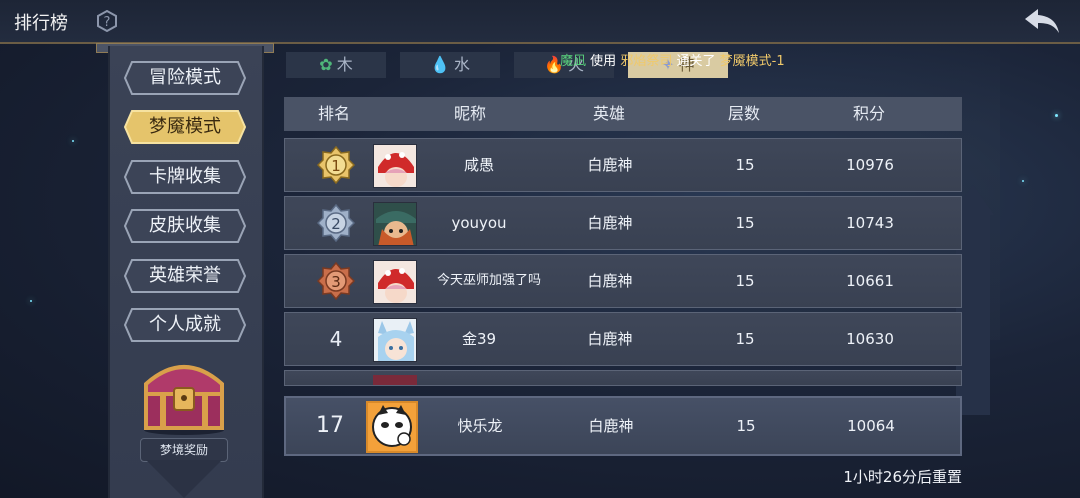 This screenshot has width=1080, height=498. What do you see at coordinates (1042, 21) in the screenshot?
I see `back-arrow-icon` at bounding box center [1042, 21].